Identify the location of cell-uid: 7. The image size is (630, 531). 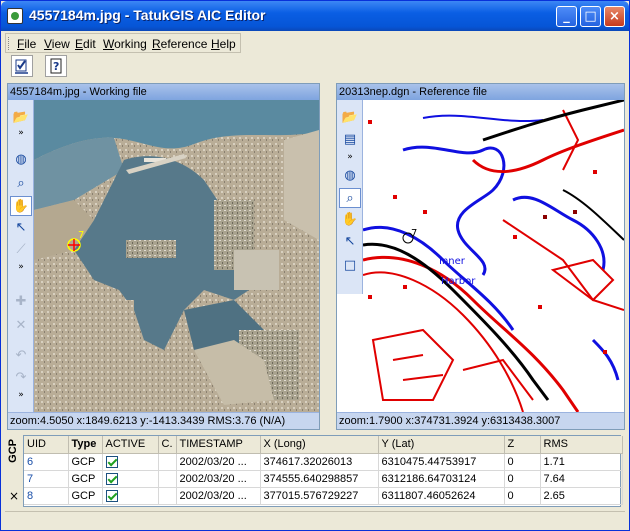
(46, 479).